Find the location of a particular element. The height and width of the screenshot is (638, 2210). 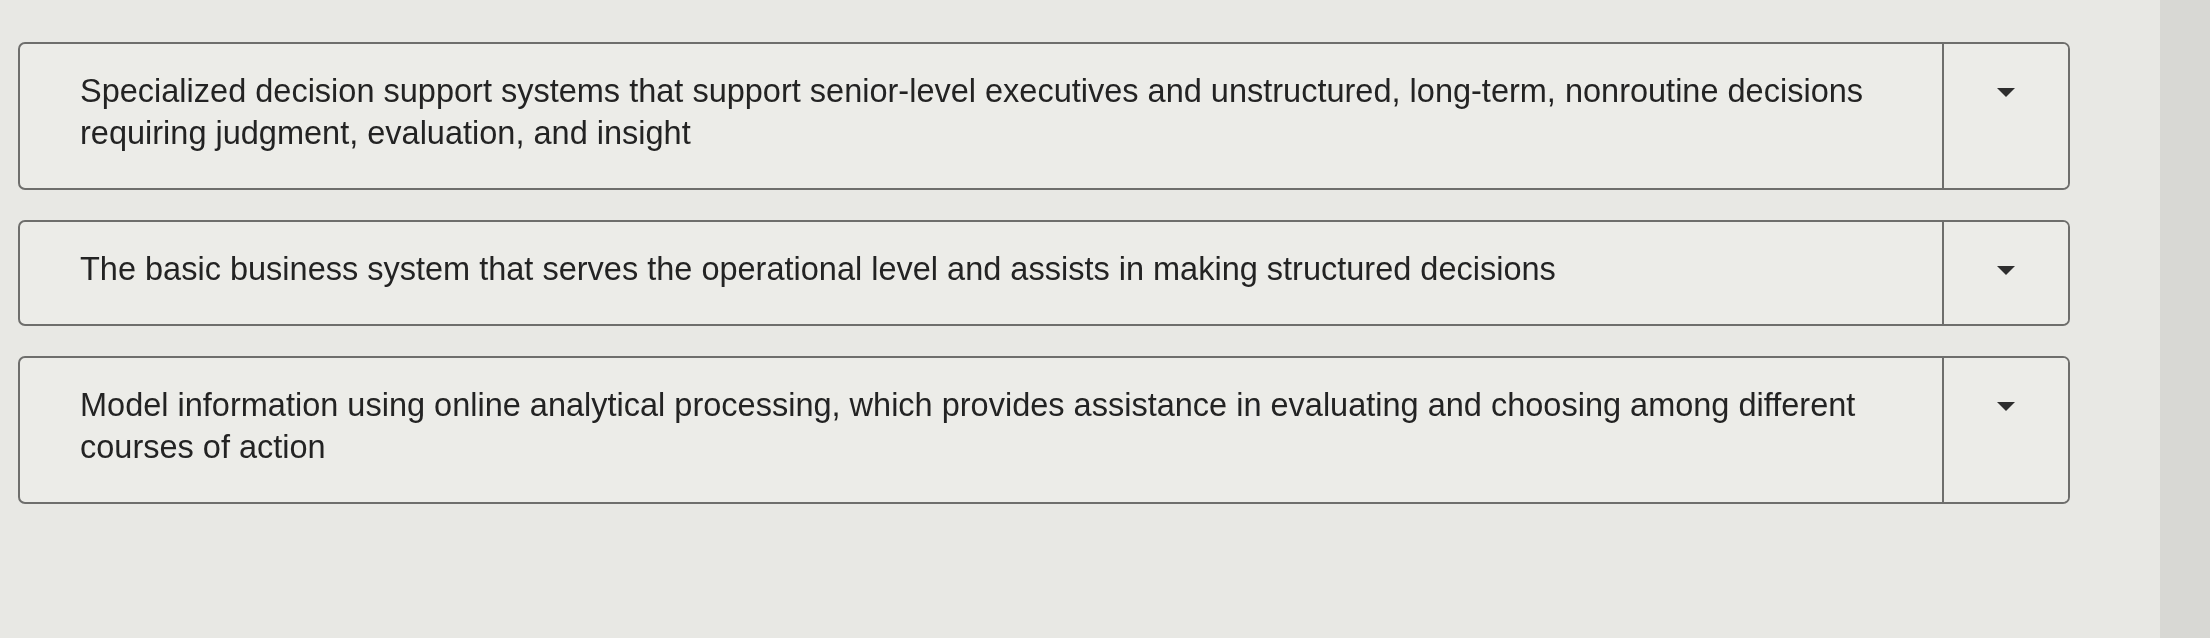

statement-text: The basic business system that serves the operational level and assists in making structured decisions is located at coordinates (818, 269).